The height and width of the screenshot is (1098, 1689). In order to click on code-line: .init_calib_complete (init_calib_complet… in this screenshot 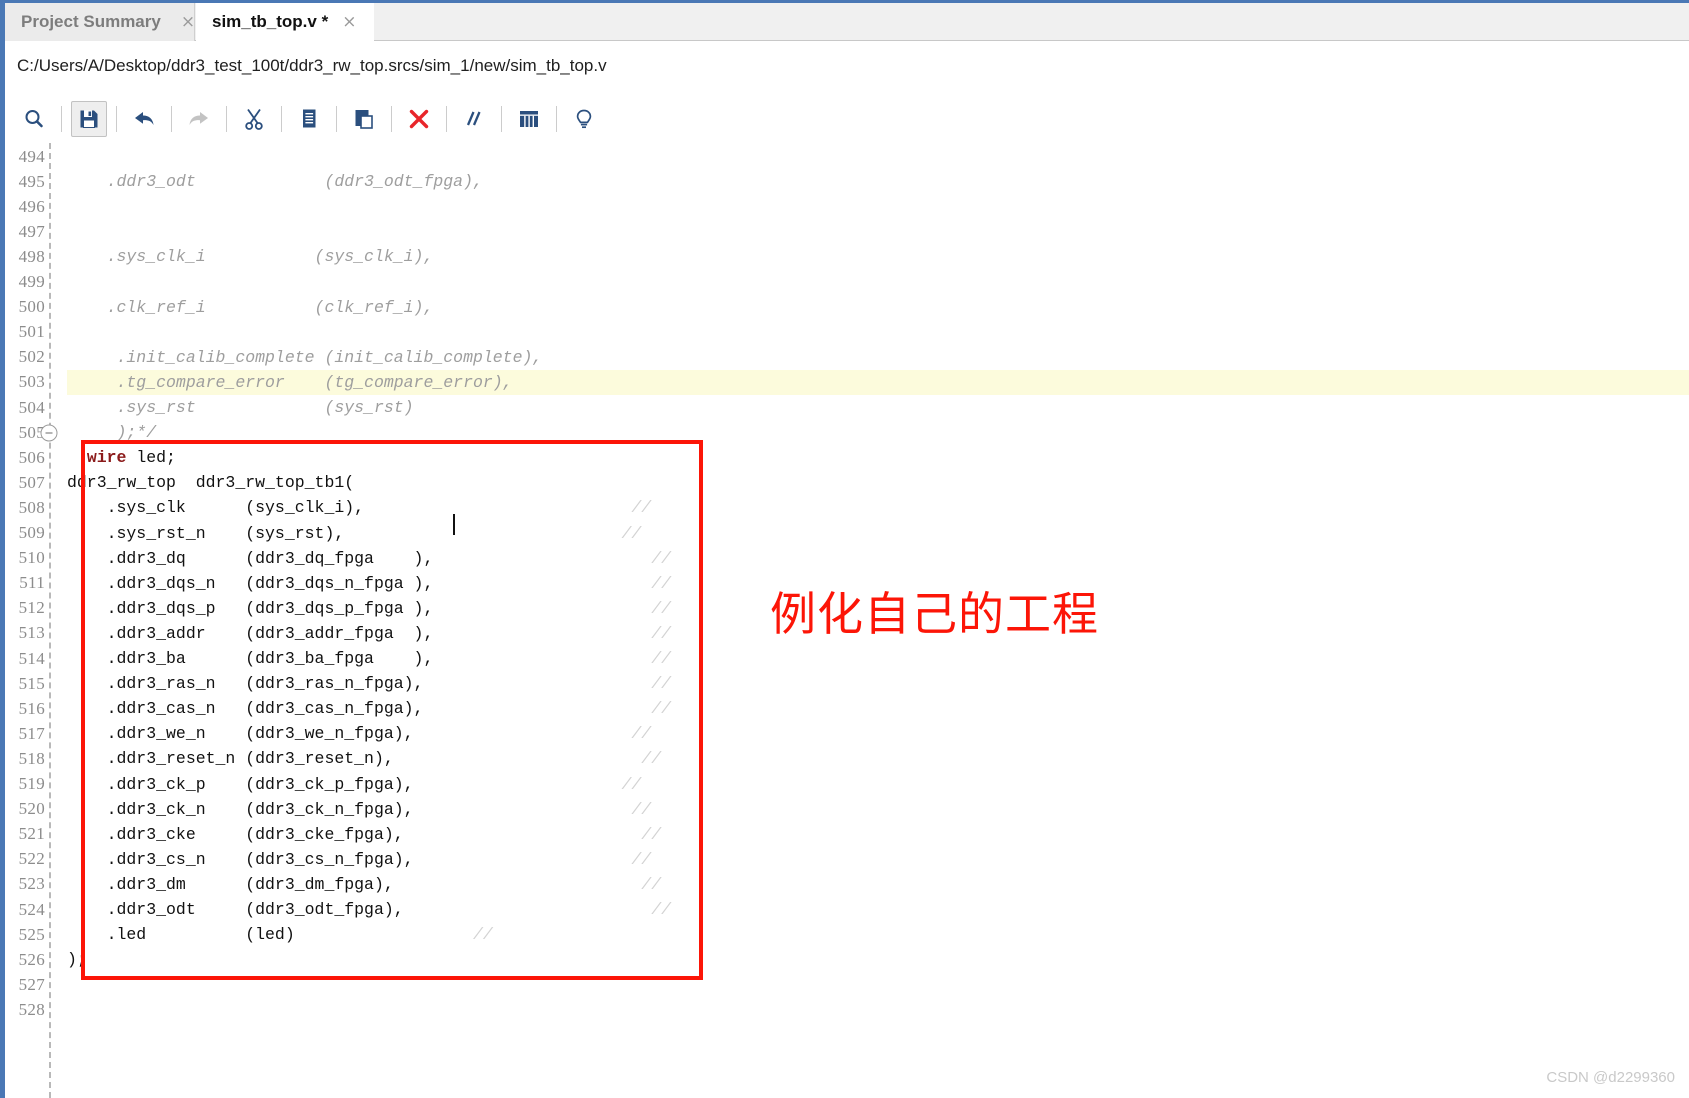, I will do `click(878, 357)`.